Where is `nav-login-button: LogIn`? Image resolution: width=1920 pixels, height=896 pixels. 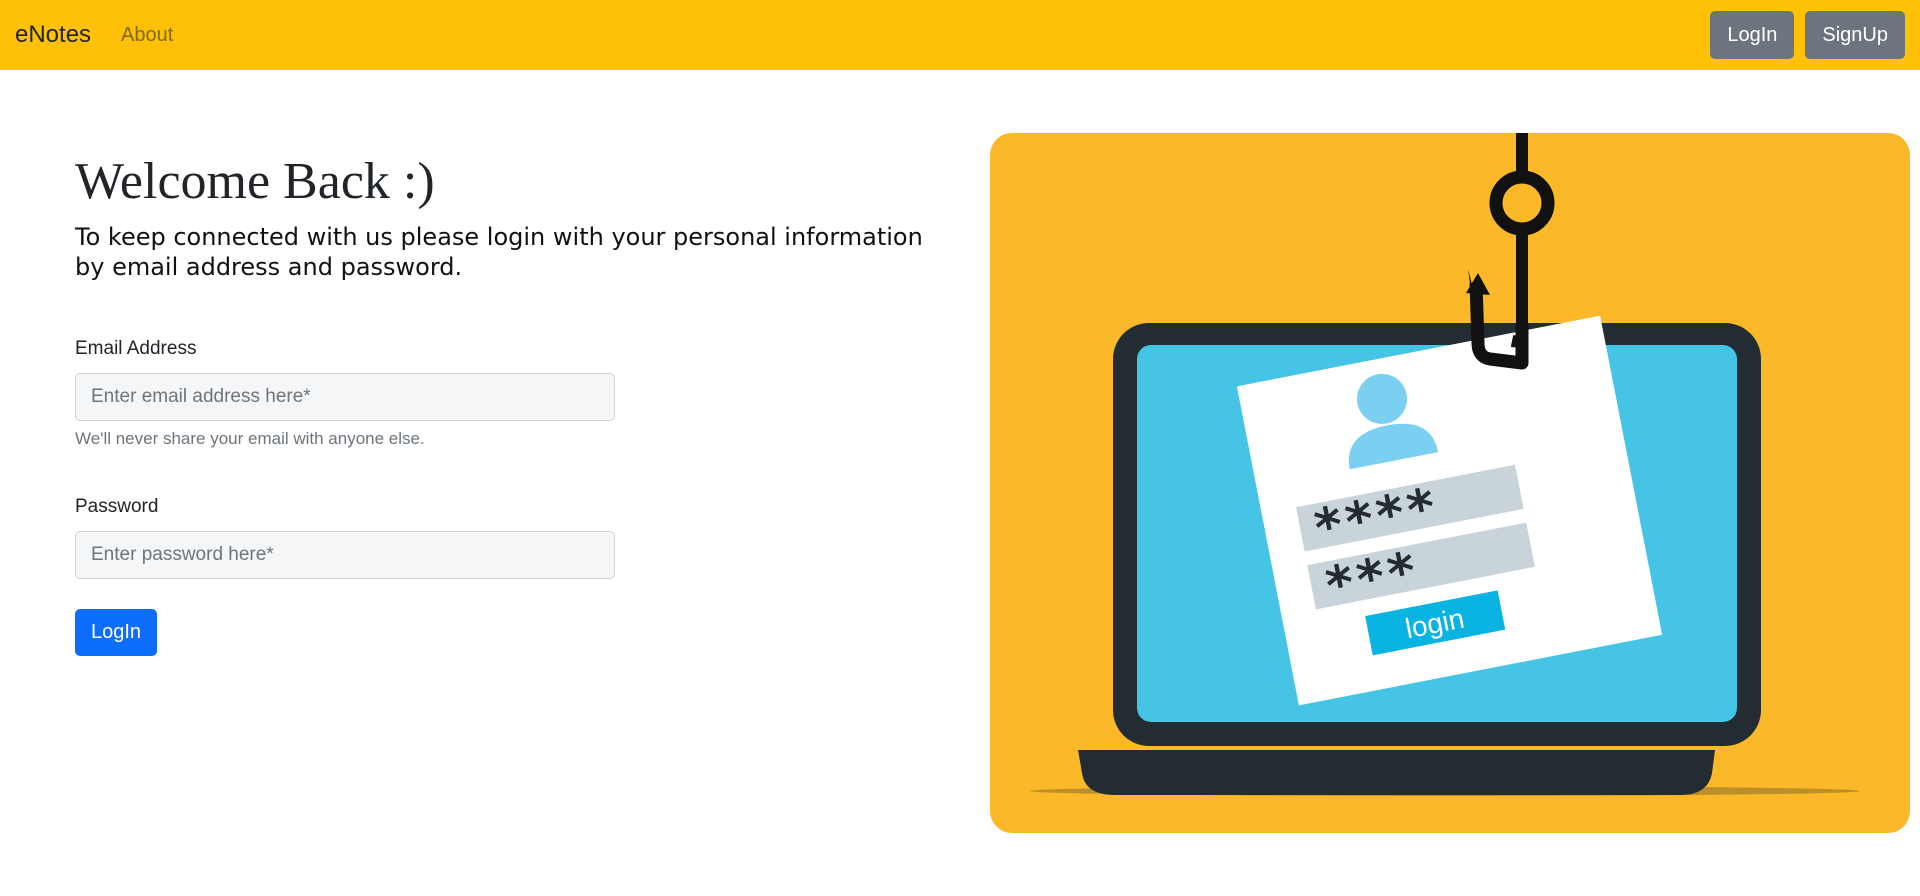
nav-login-button: LogIn is located at coordinates (1752, 35).